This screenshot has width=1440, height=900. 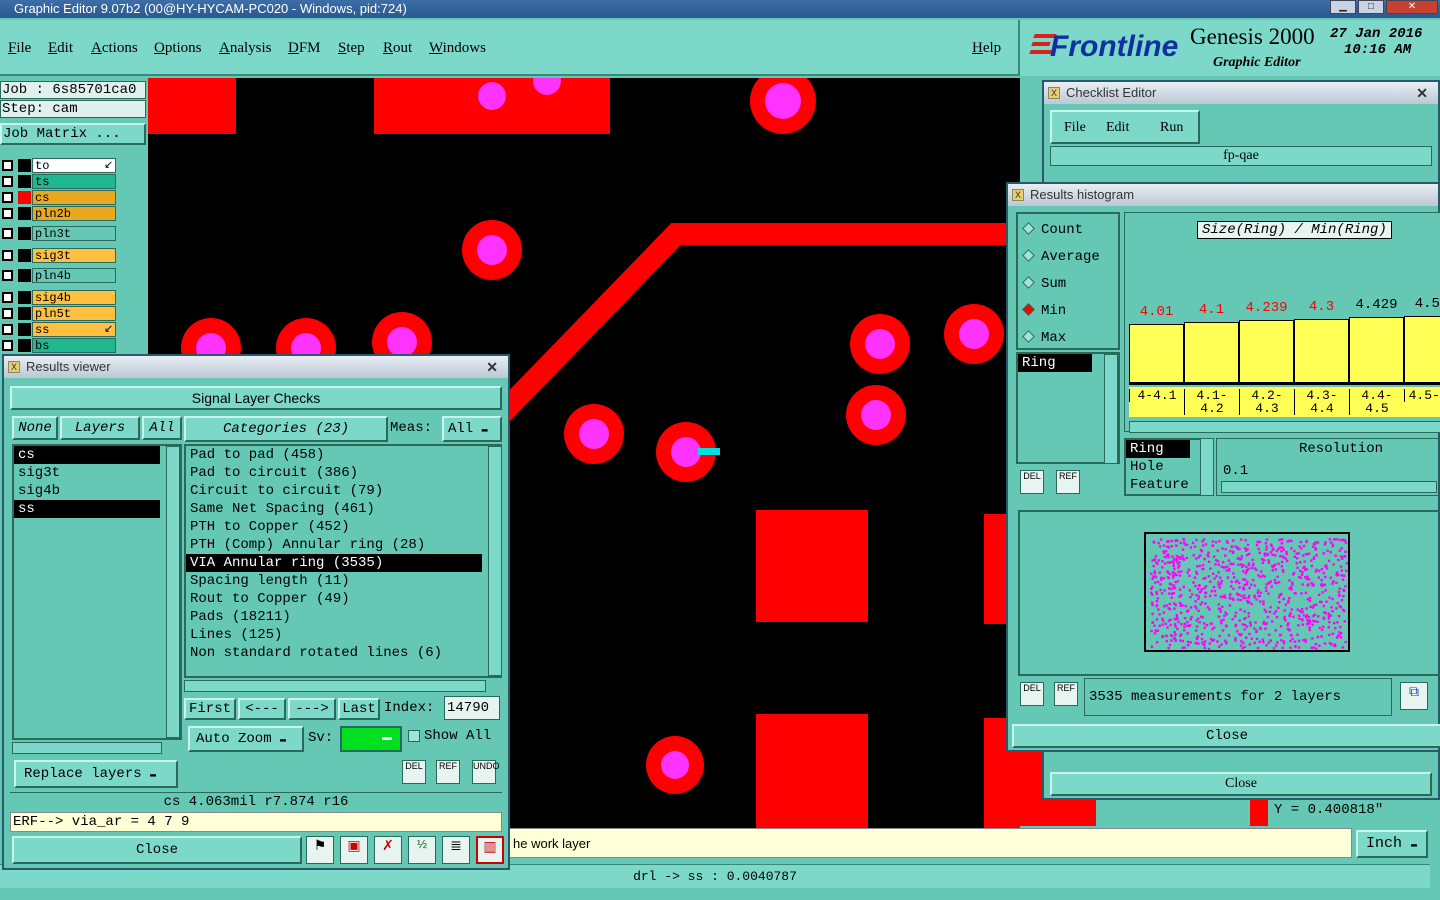 What do you see at coordinates (59, 329) in the screenshot?
I see `layer-row: ss ↙` at bounding box center [59, 329].